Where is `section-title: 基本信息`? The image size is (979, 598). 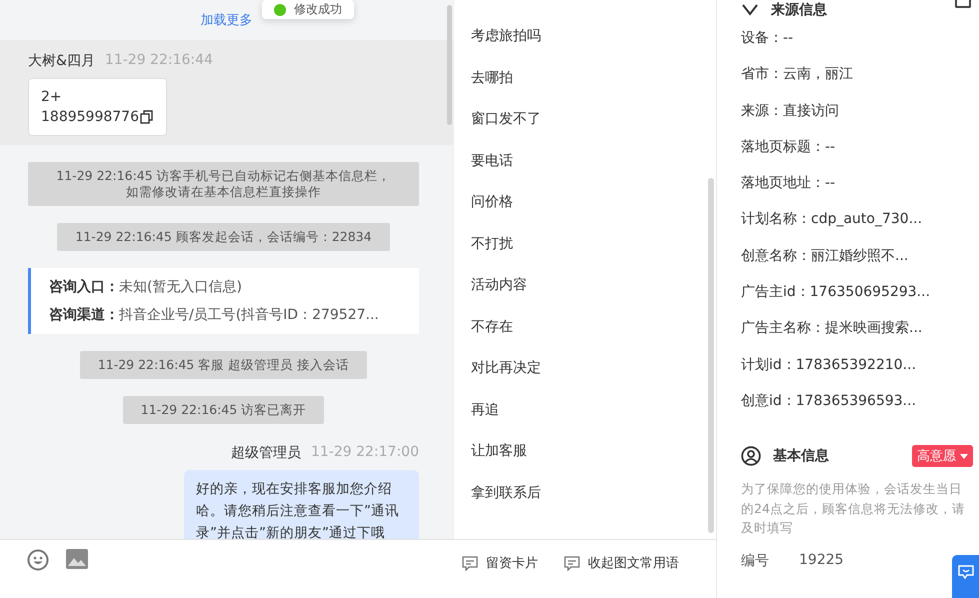
section-title: 基本信息 is located at coordinates (801, 456).